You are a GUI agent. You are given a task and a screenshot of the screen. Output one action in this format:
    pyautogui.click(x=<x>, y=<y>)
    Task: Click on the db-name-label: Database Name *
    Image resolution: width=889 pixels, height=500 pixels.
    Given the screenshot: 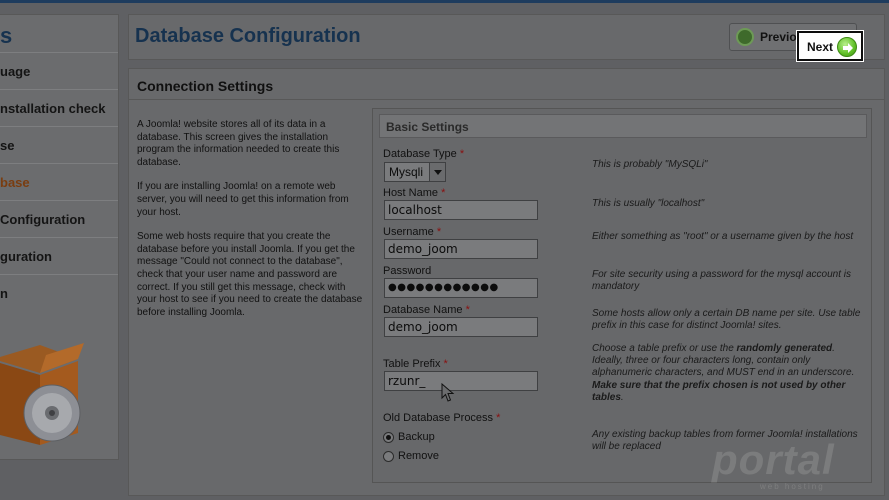 What is the action you would take?
    pyautogui.click(x=426, y=310)
    